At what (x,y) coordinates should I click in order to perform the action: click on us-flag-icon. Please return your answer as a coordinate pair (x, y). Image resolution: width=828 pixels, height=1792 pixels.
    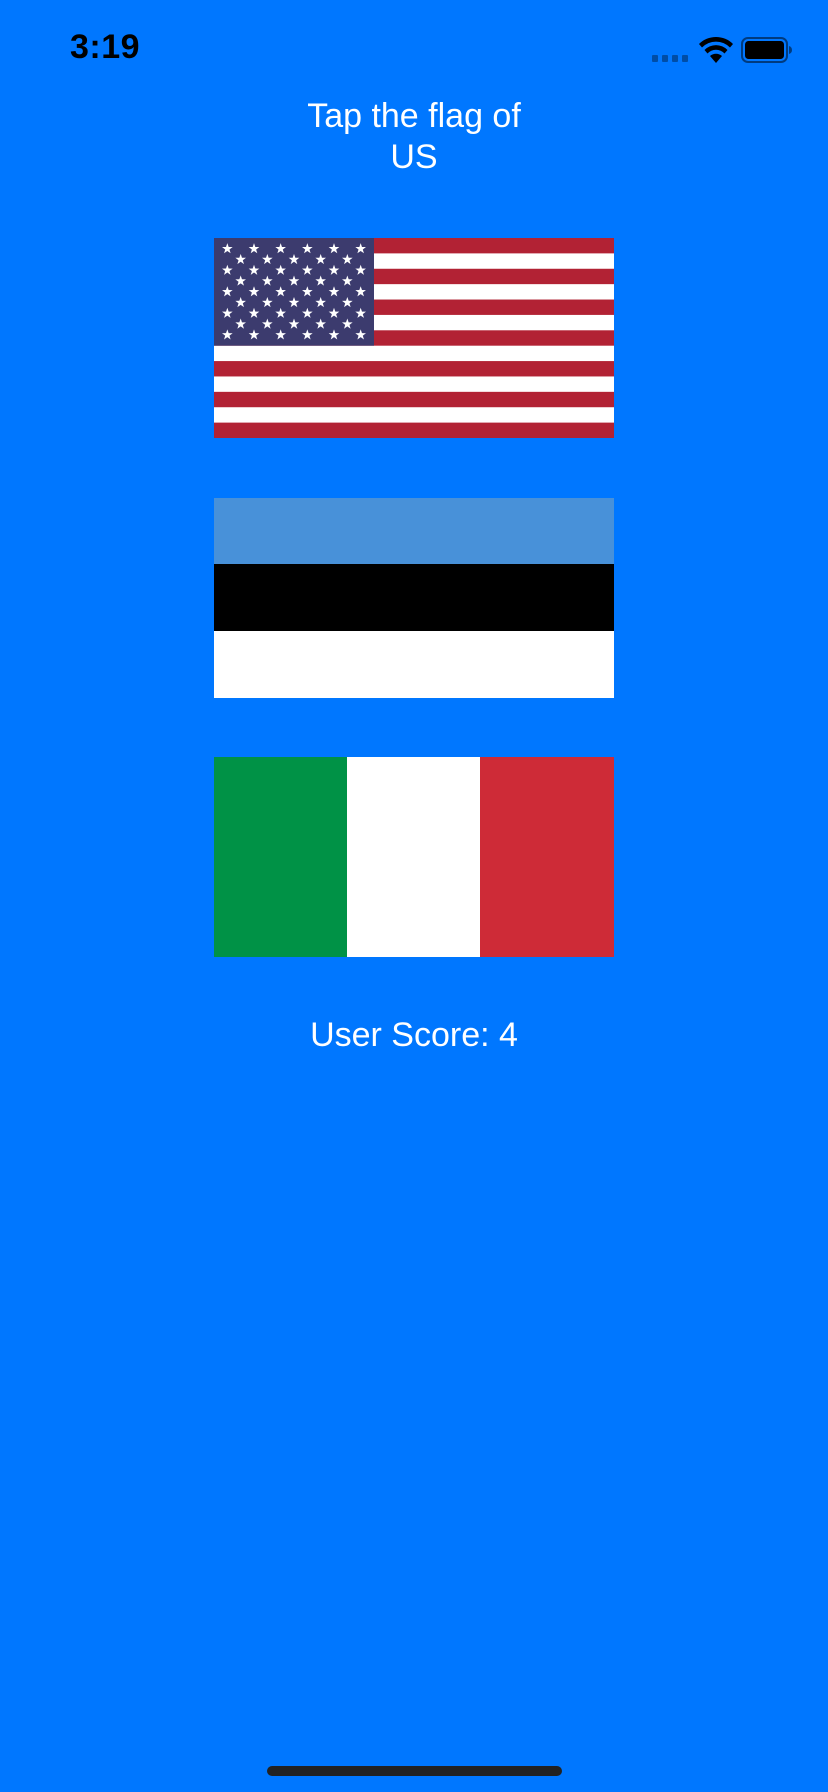
    Looking at the image, I should click on (414, 338).